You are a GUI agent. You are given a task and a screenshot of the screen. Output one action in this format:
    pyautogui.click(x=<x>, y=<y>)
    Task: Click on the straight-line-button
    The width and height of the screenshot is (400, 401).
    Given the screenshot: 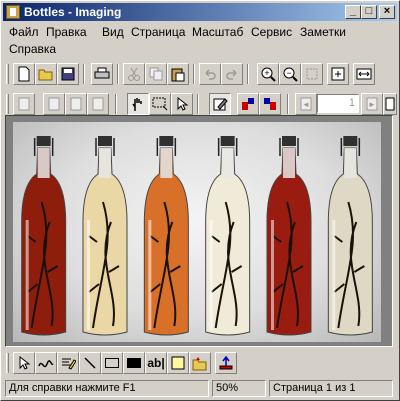 What is the action you would take?
    pyautogui.click(x=90, y=363)
    